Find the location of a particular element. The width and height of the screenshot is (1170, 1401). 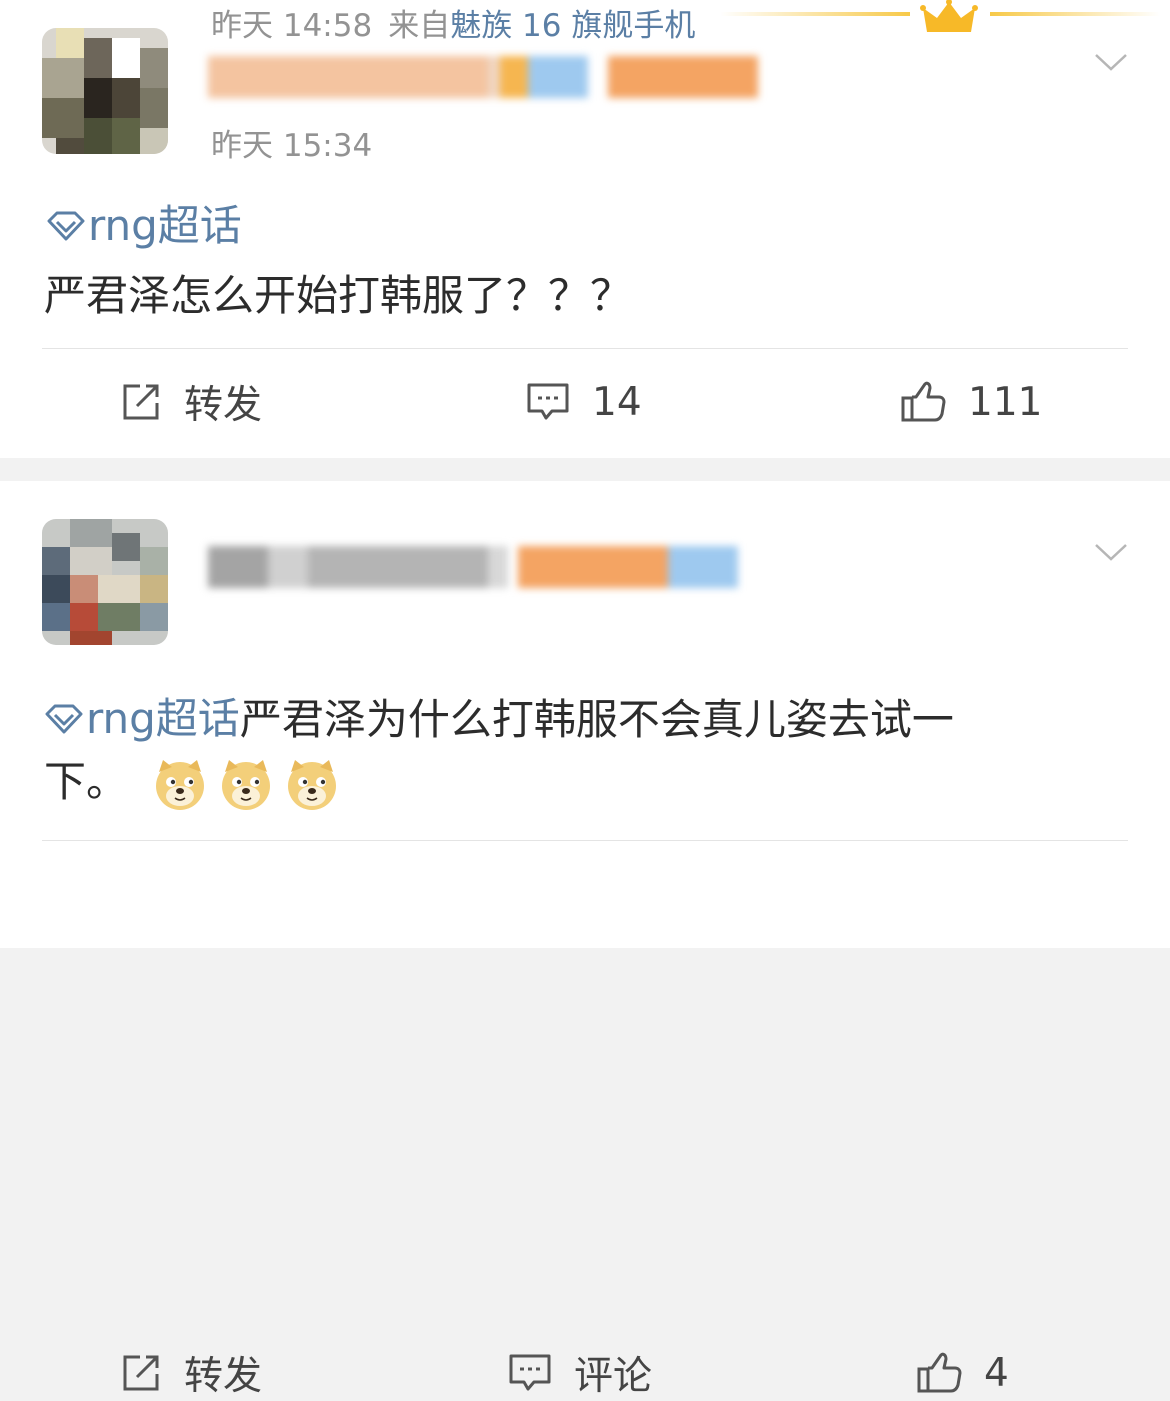

post-meta: 昨天 14:58 来自魅族 16 旗舰手机 is located at coordinates (453, 22).